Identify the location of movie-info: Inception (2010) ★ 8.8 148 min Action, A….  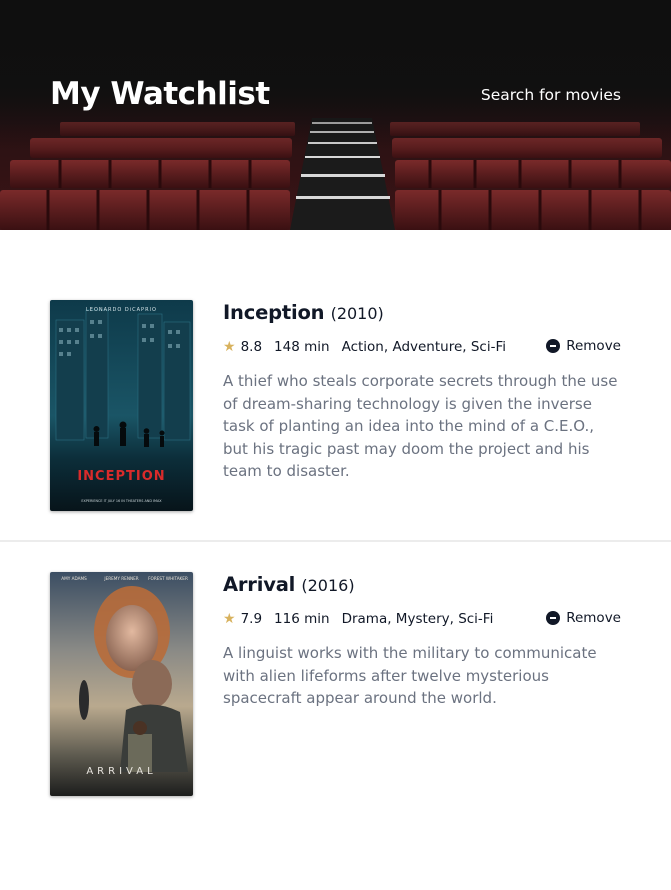
(423, 391).